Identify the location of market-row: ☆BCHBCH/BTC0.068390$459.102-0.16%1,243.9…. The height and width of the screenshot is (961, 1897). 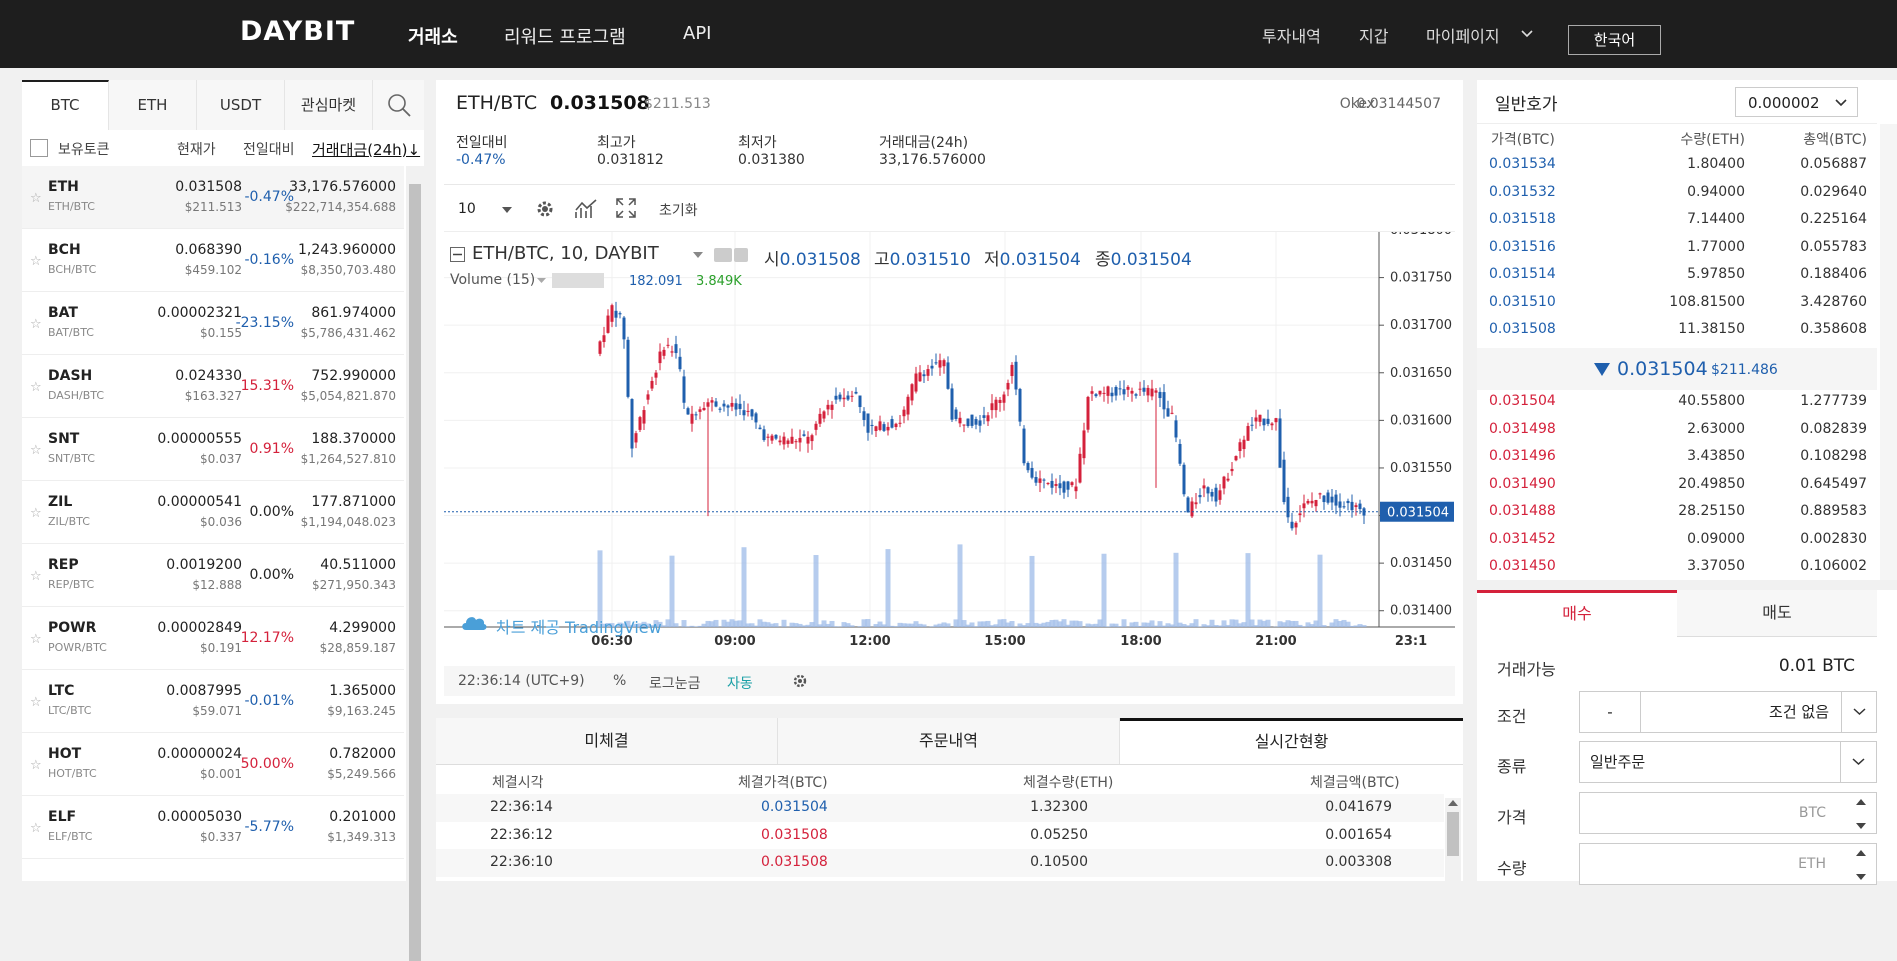
(213, 260).